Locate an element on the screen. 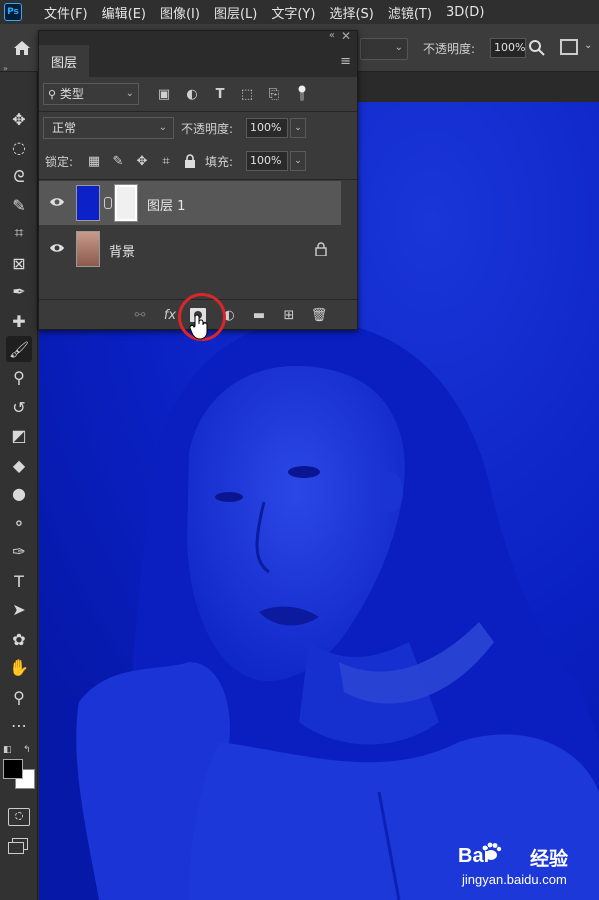 The image size is (599, 900). delete-layer-icon: 🗑 is located at coordinates (319, 315).